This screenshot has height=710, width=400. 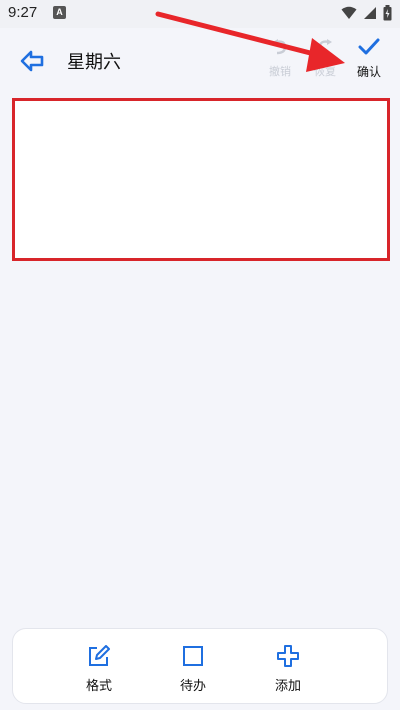 I want to click on battery-icon, so click(x=387, y=13).